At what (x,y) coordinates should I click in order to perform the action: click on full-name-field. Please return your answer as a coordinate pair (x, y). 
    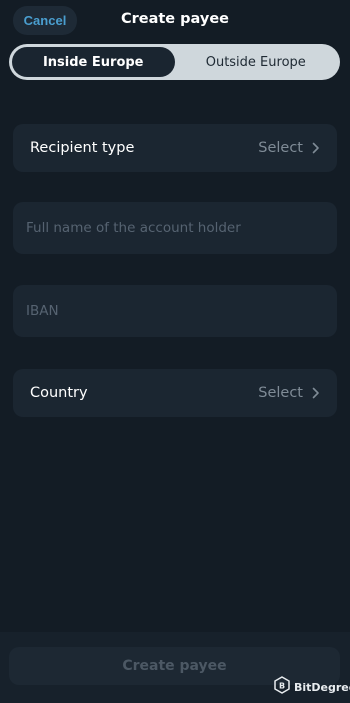
    Looking at the image, I should click on (175, 228).